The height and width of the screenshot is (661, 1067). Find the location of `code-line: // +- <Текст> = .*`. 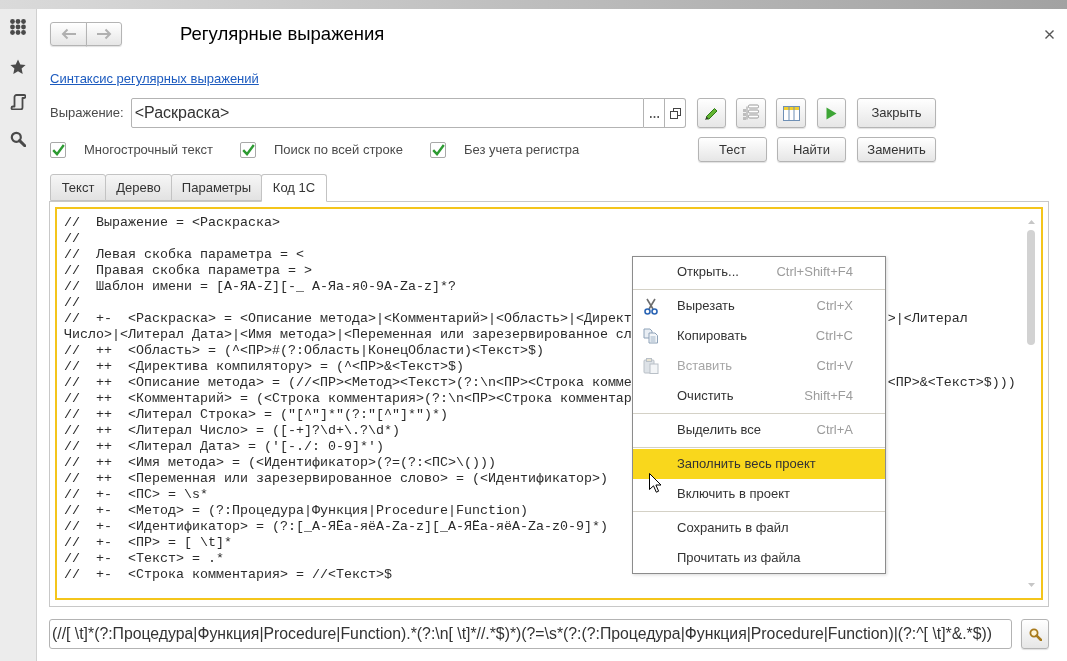

code-line: // +- <Текст> = .* is located at coordinates (144, 558).